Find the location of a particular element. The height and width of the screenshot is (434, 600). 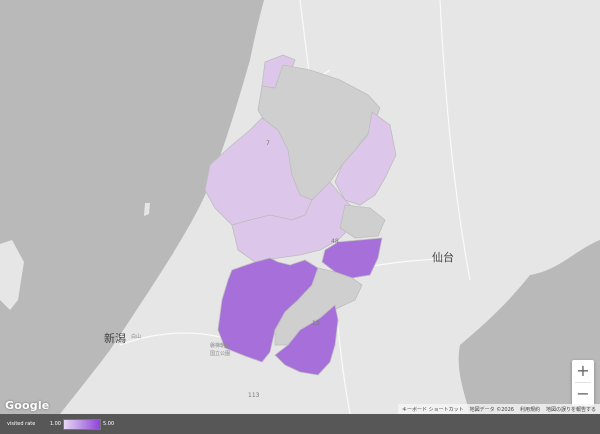

legend-gradient is located at coordinates (82, 424).